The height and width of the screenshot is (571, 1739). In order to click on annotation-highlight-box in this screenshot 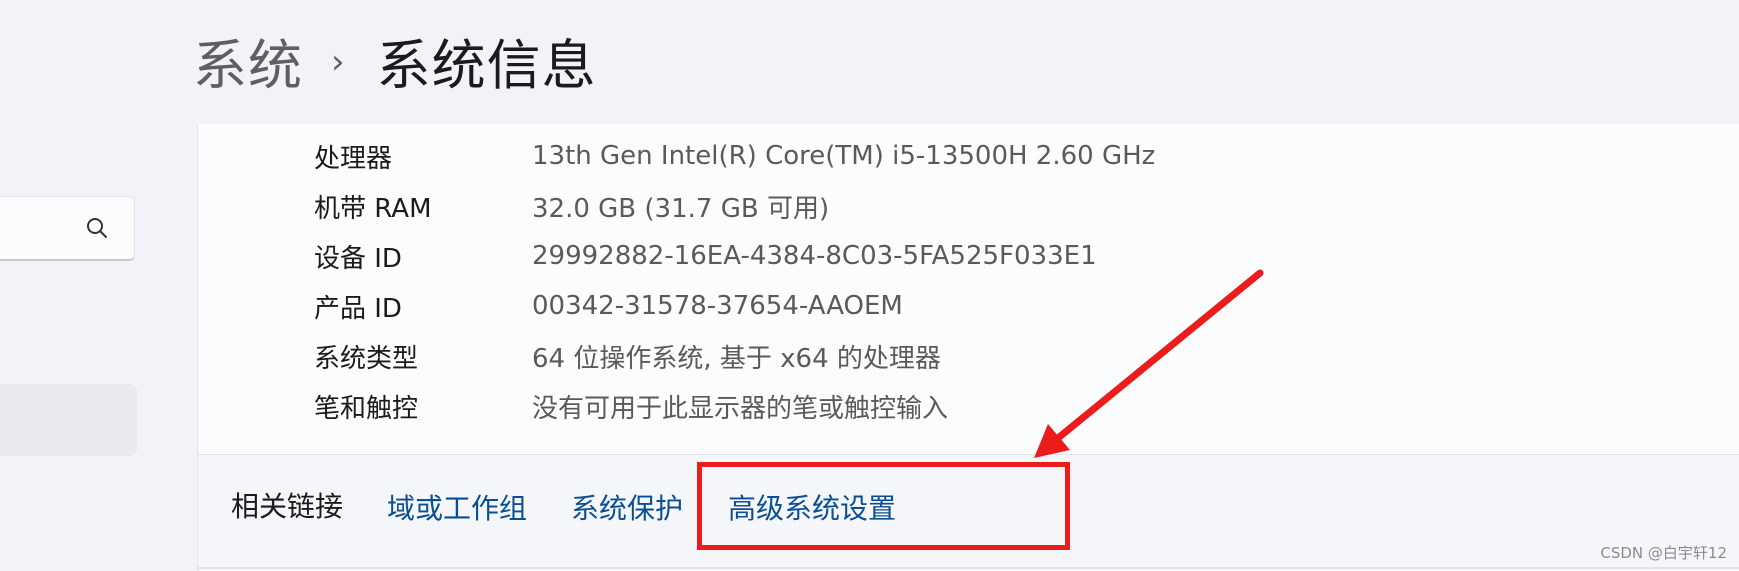, I will do `click(883, 506)`.